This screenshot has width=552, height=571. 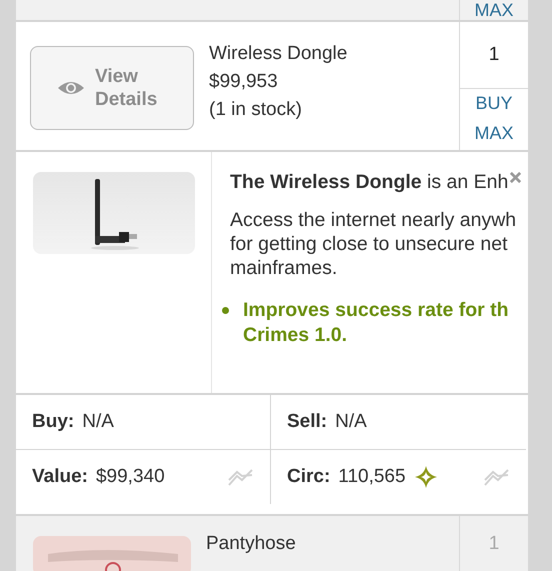 I want to click on effect-text: Improves success rate for th Crimes 1.0., so click(x=376, y=323).